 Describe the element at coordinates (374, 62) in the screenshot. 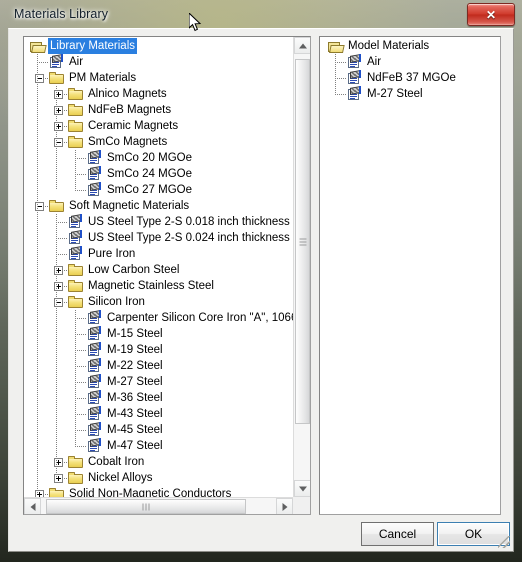

I see `tree-item-label: Air` at that location.